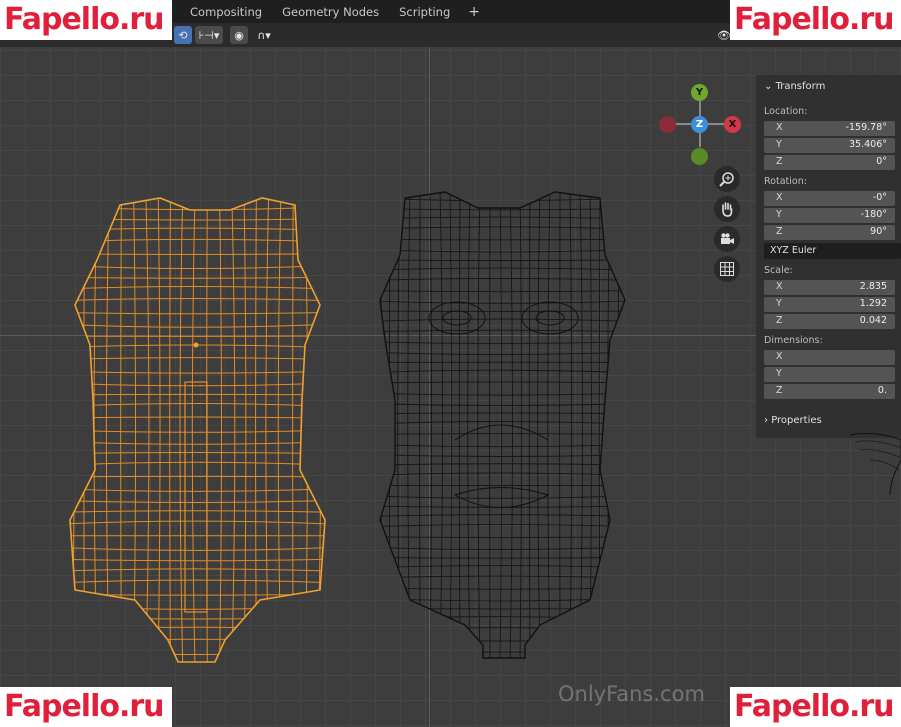 This screenshot has width=901, height=727. What do you see at coordinates (878, 231) in the screenshot?
I see `field-value: 90°` at bounding box center [878, 231].